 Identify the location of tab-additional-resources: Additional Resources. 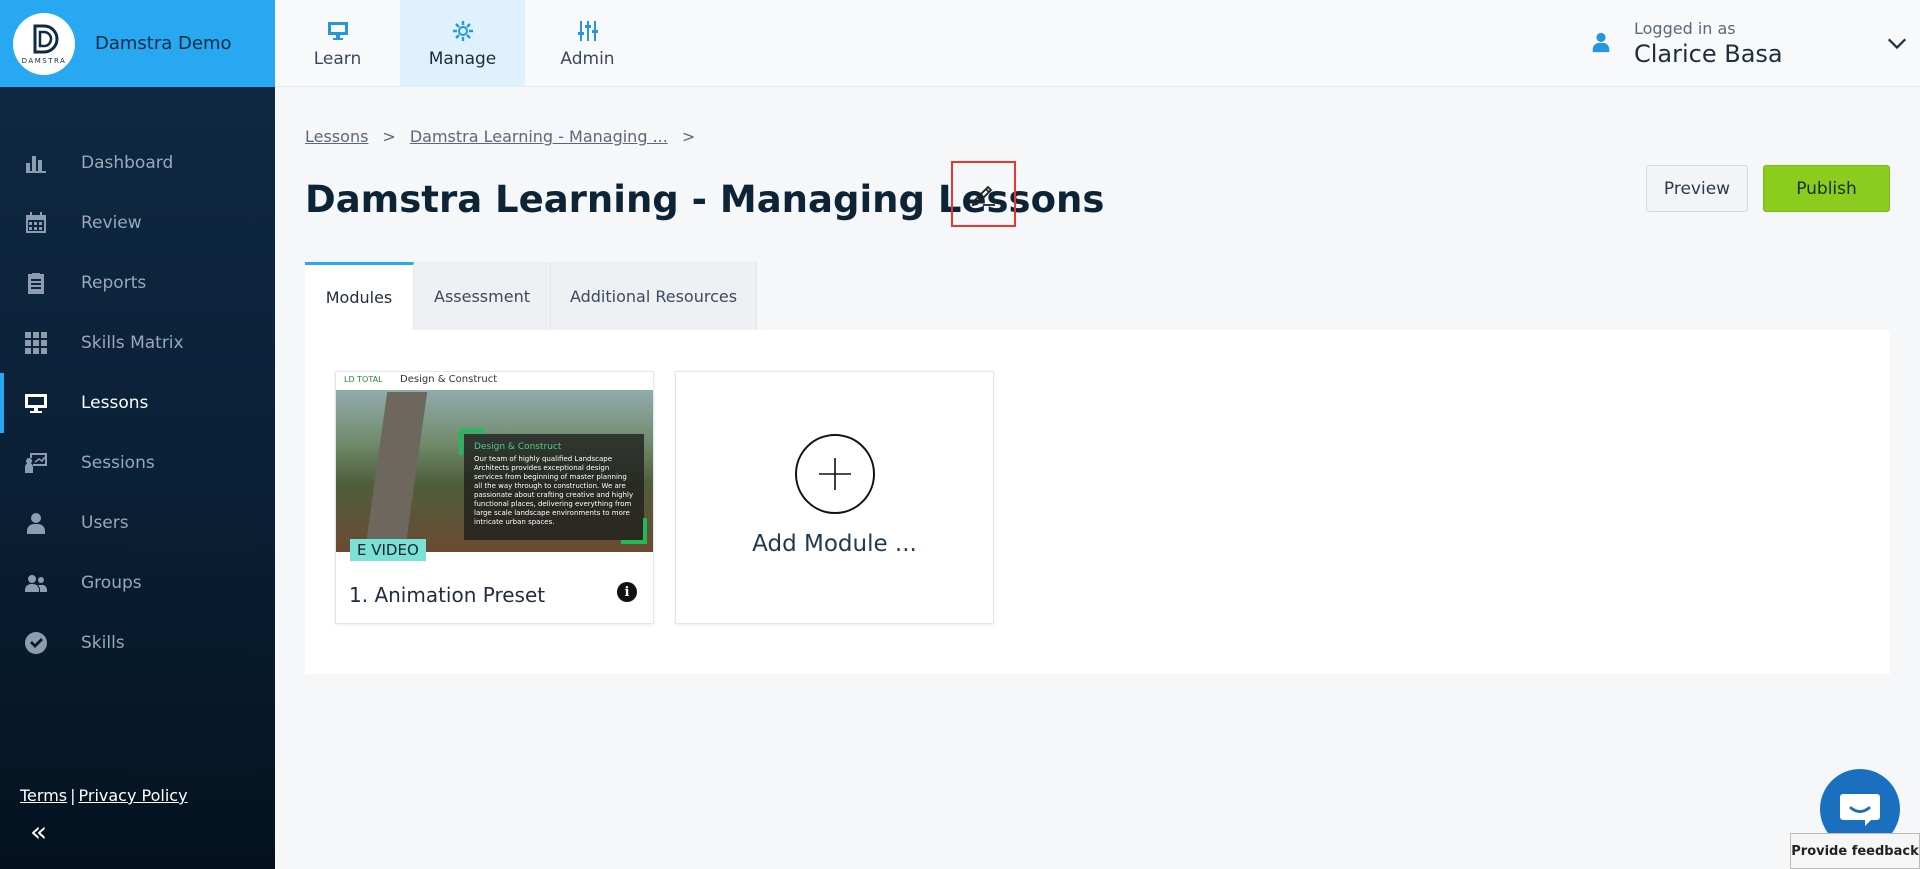
(654, 296).